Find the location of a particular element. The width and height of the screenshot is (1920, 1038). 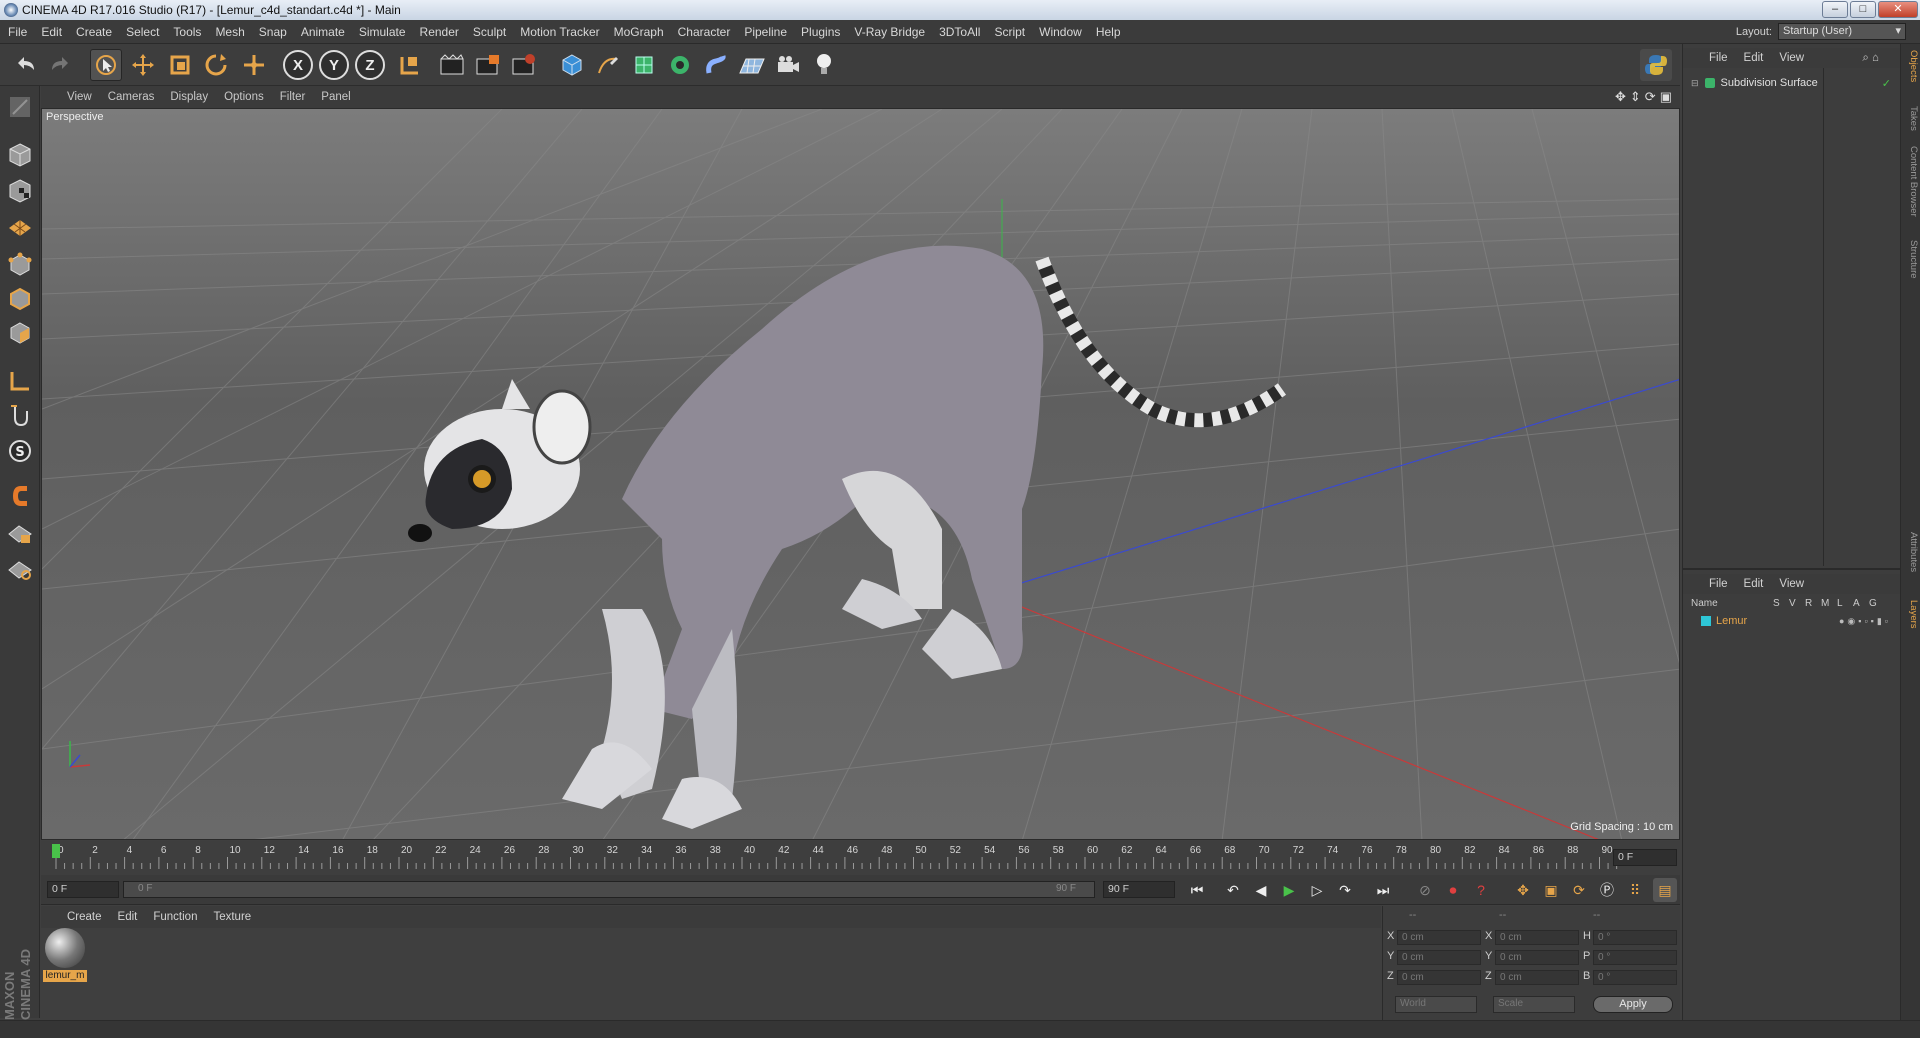

viewport-menu-cameras: Cameras is located at coordinates (131, 97).